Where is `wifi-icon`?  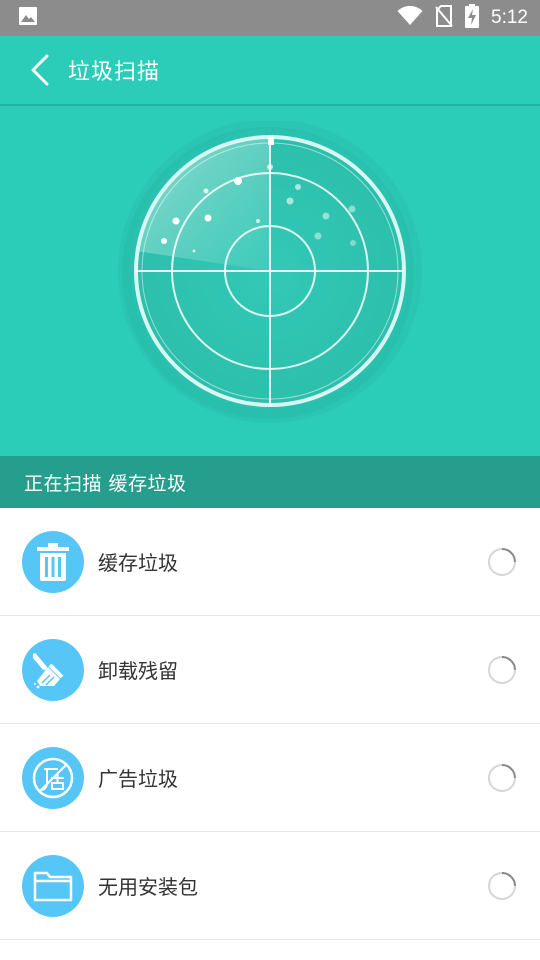
wifi-icon is located at coordinates (410, 17).